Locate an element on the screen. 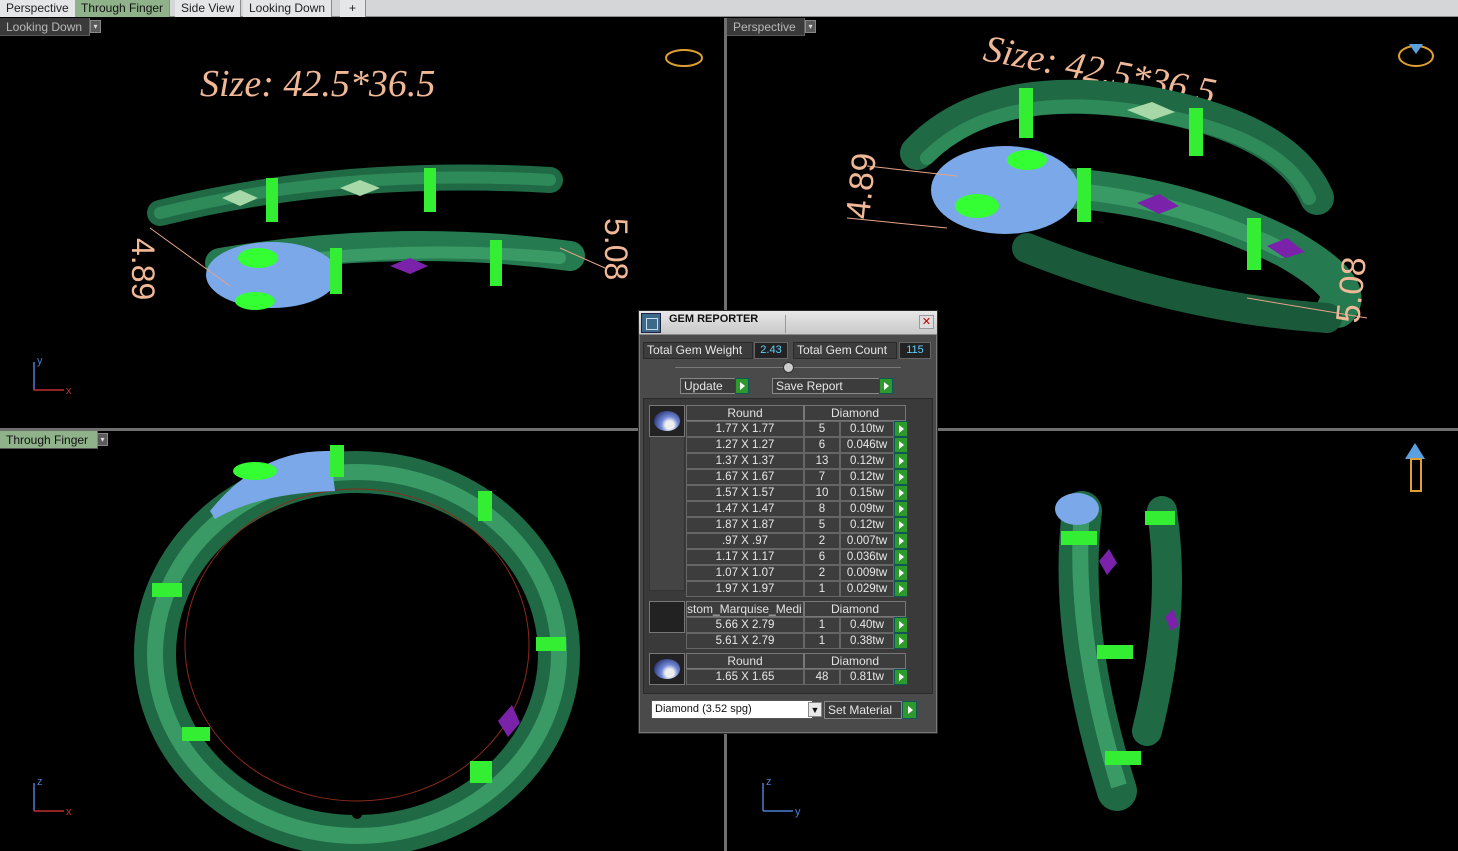  axis-z-label: z is located at coordinates (40, 782).